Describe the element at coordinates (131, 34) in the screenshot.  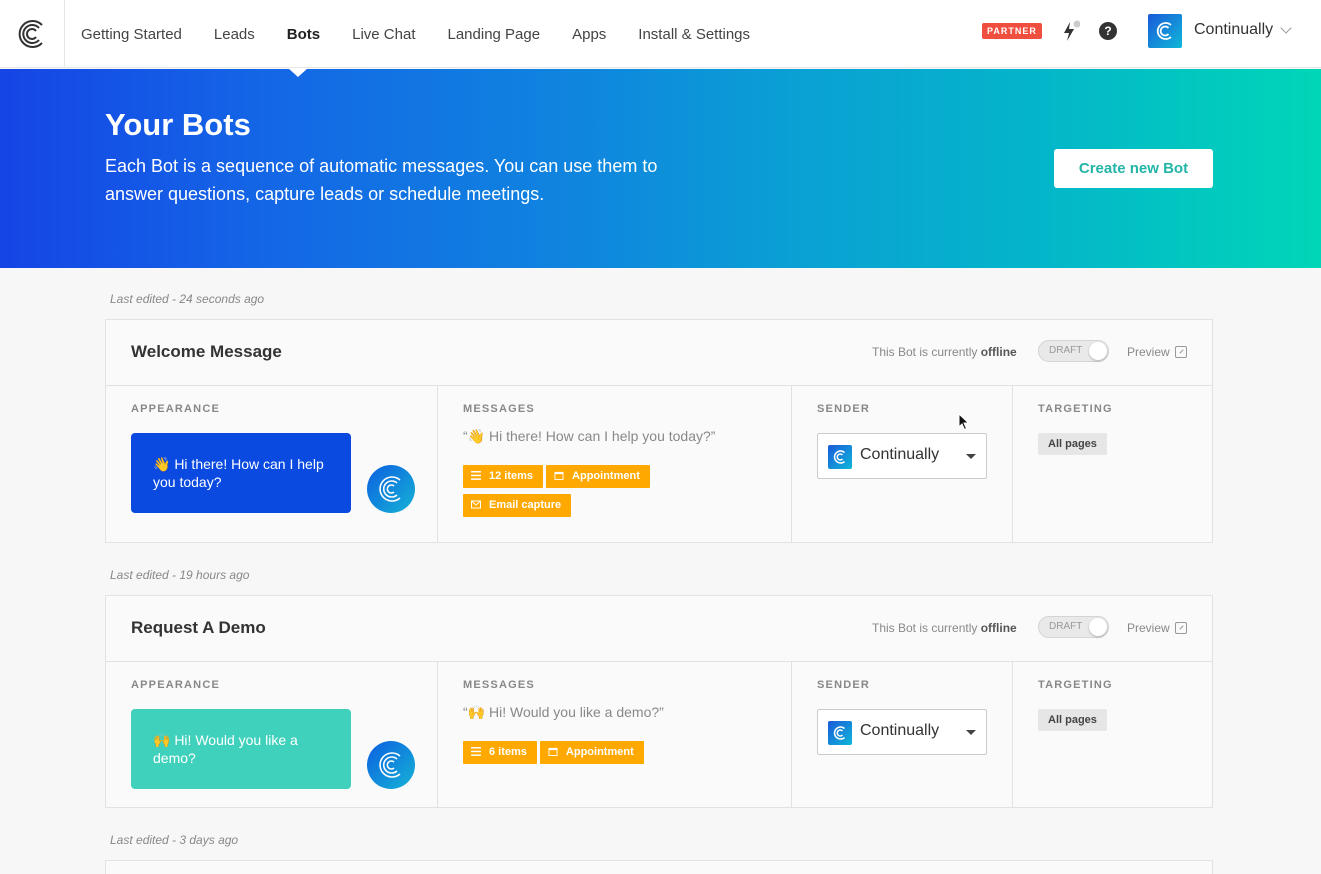
I see `nav-getting-started: Getting Started` at that location.